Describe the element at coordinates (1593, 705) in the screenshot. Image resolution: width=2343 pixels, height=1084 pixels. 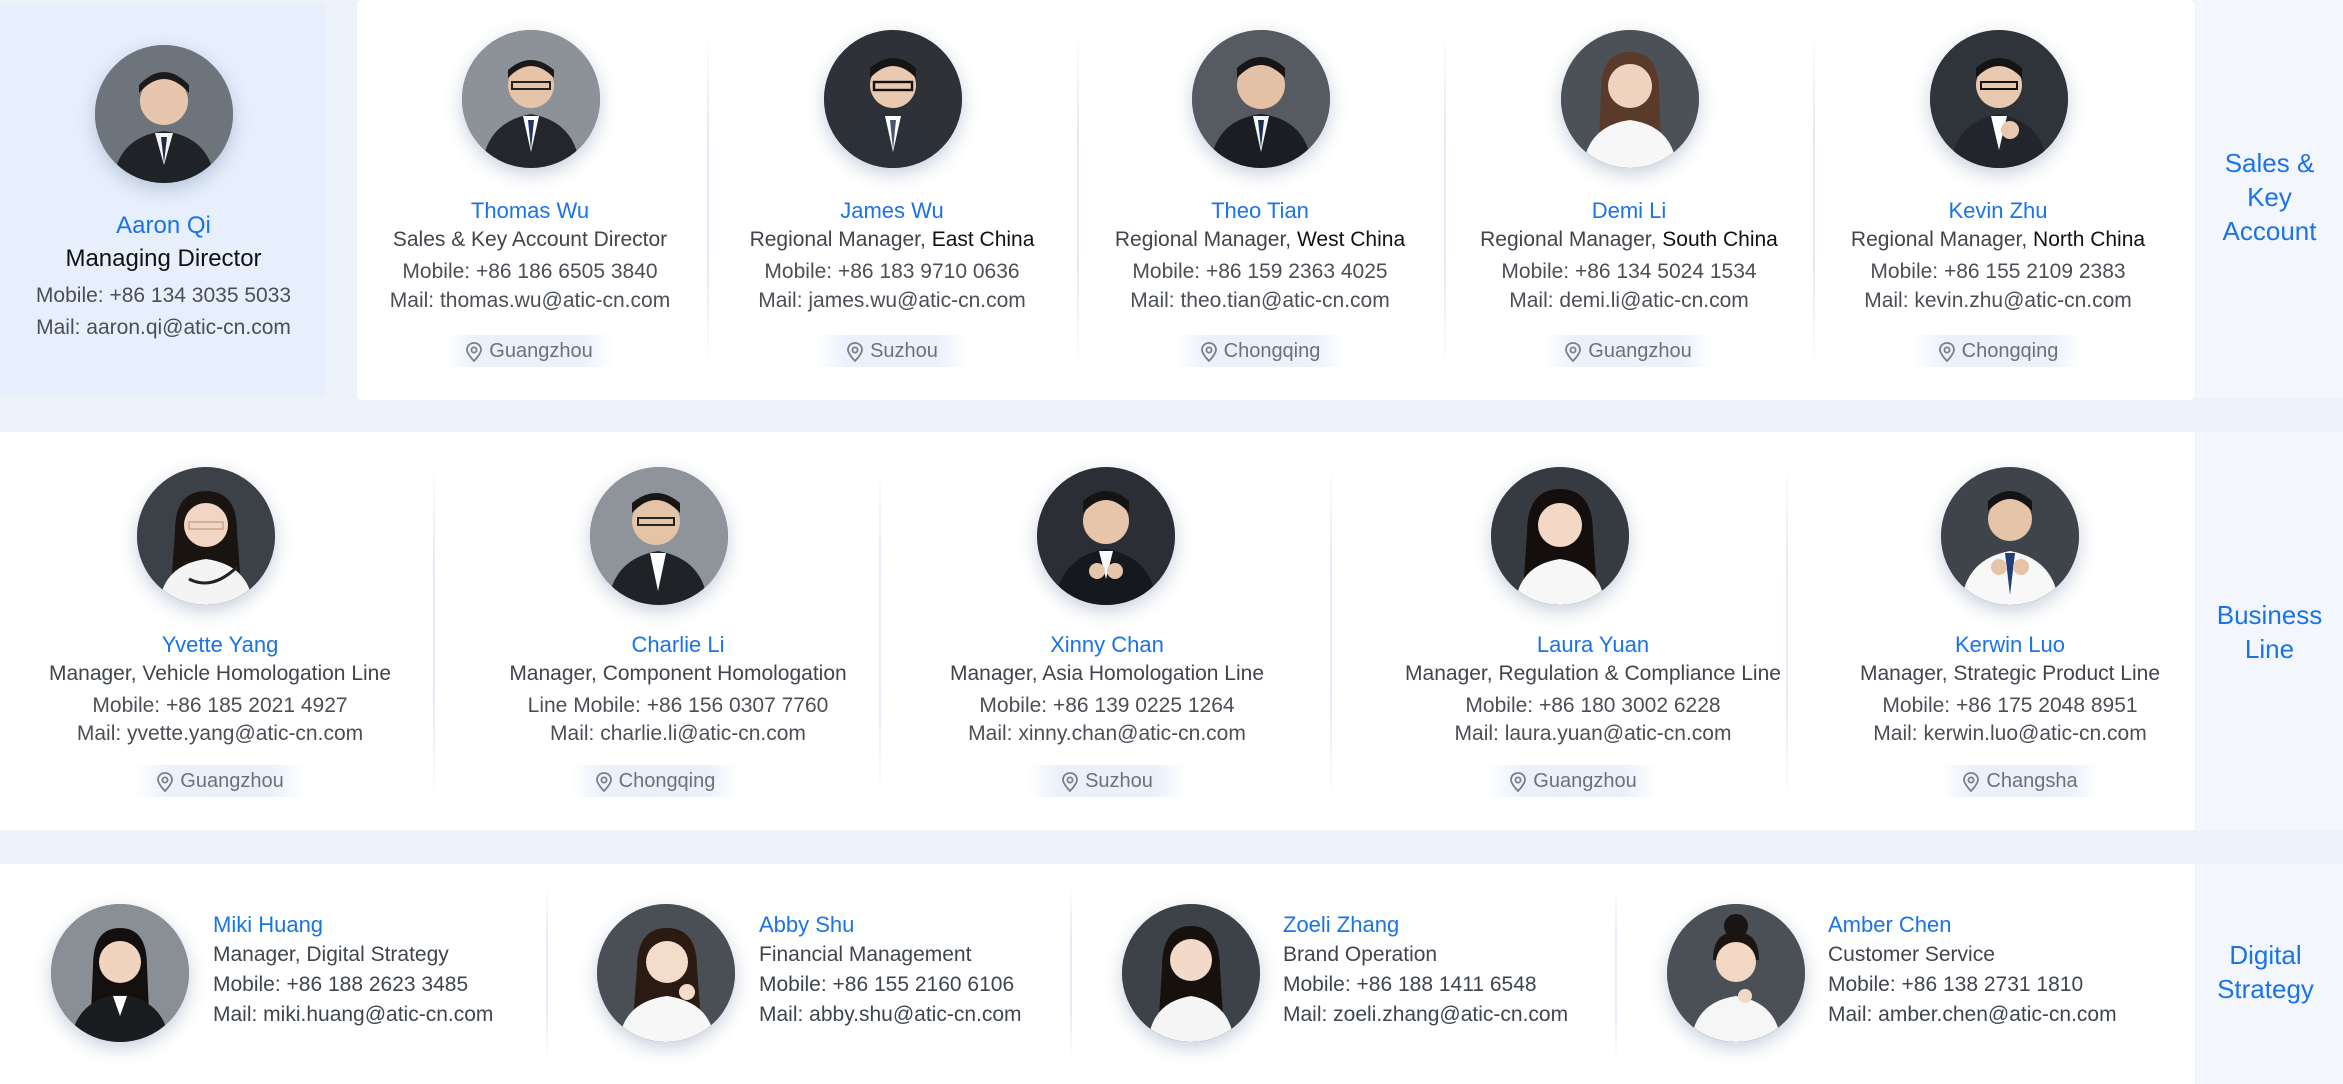
I see `person-mobile: Mobile: +86 180 3002 6228` at that location.